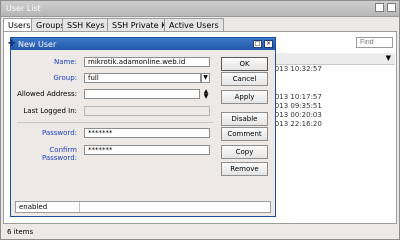  Describe the element at coordinates (295, 124) in the screenshot. I see `table-row: /2013 22:16:20` at that location.